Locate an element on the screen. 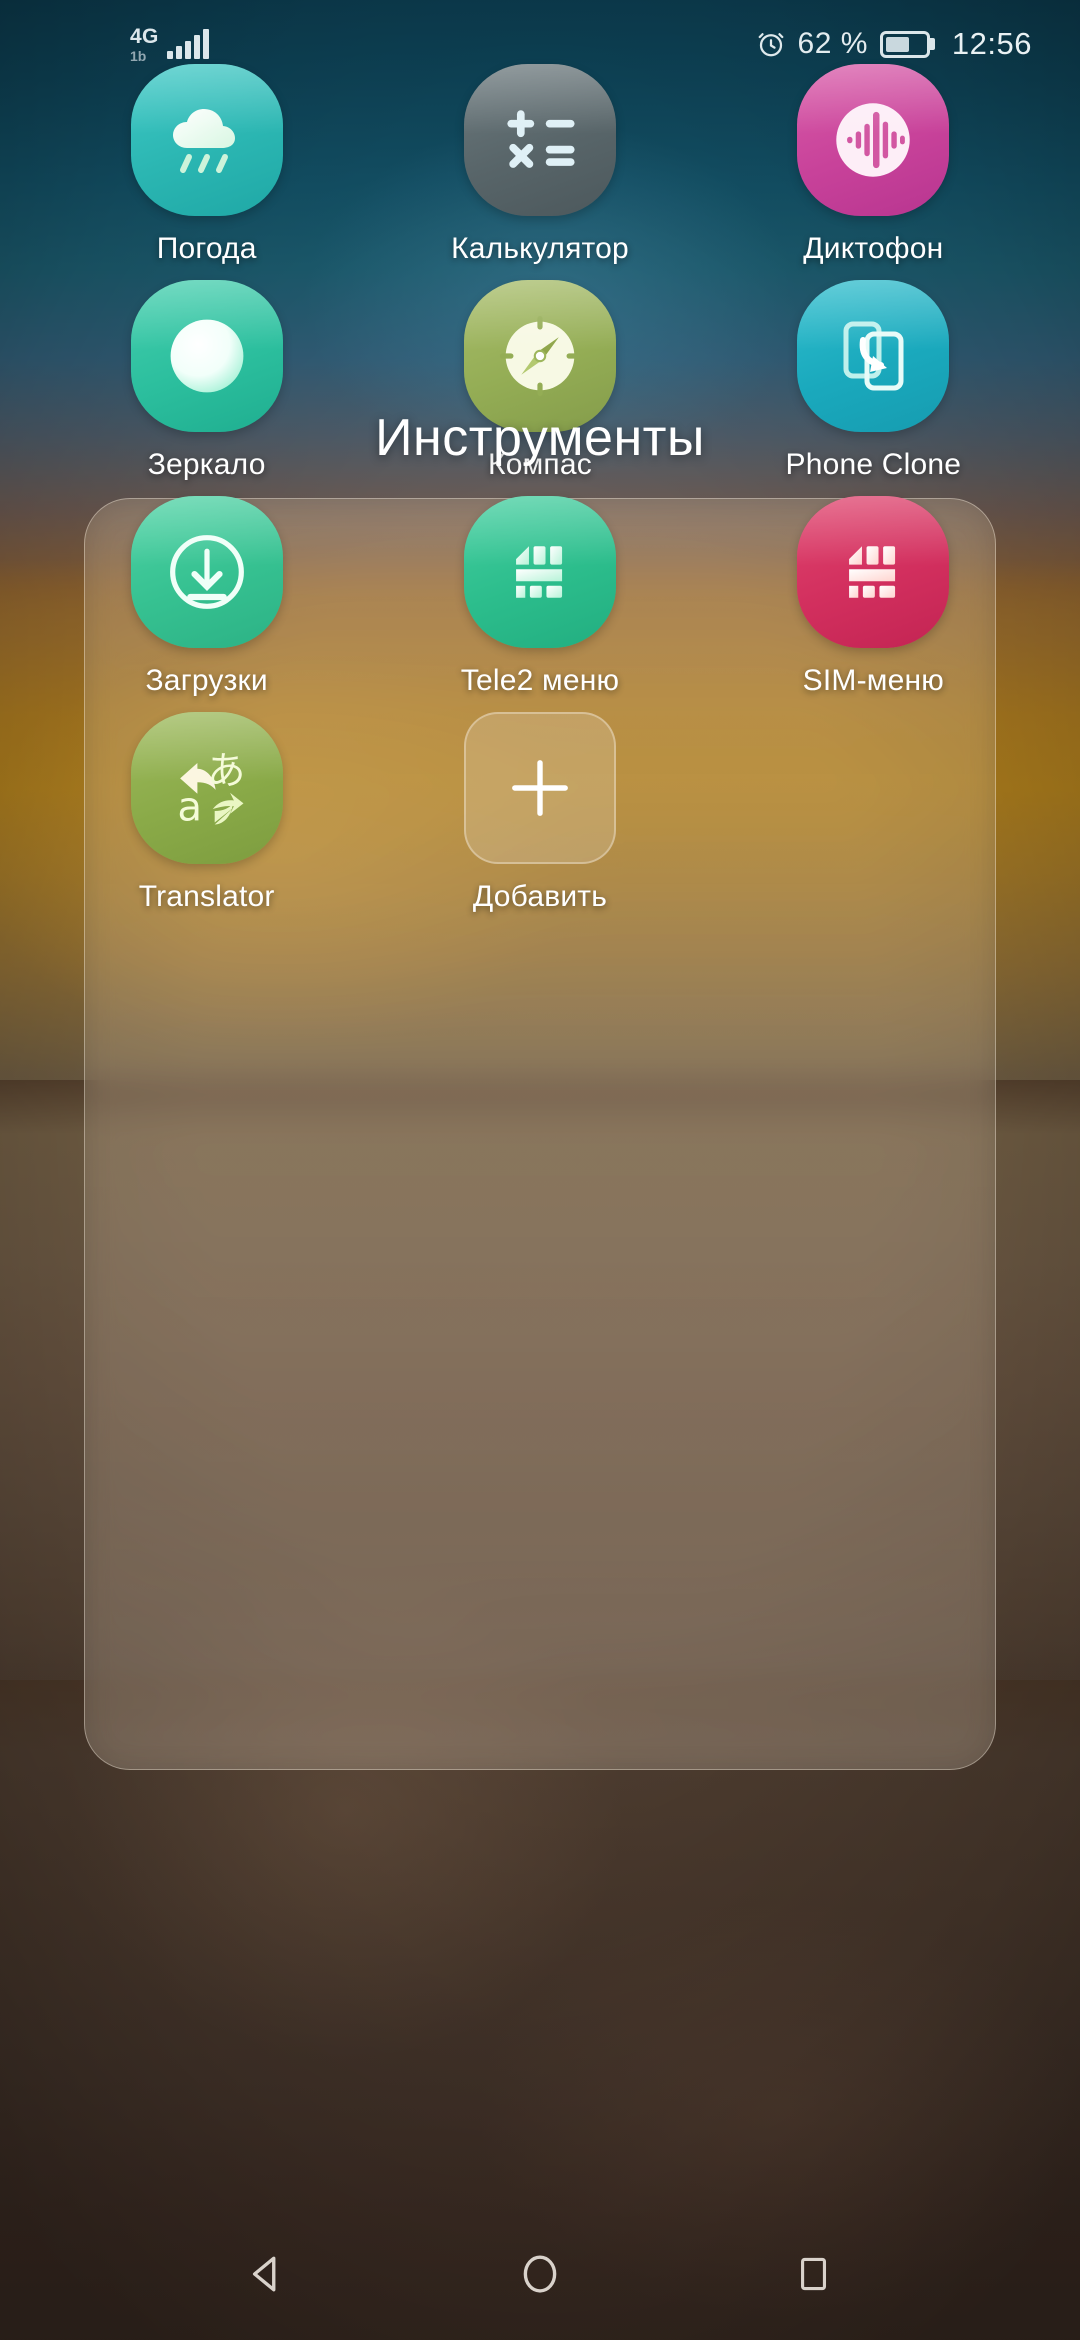 This screenshot has width=1080, height=2340. app-label: Погода is located at coordinates (206, 248).